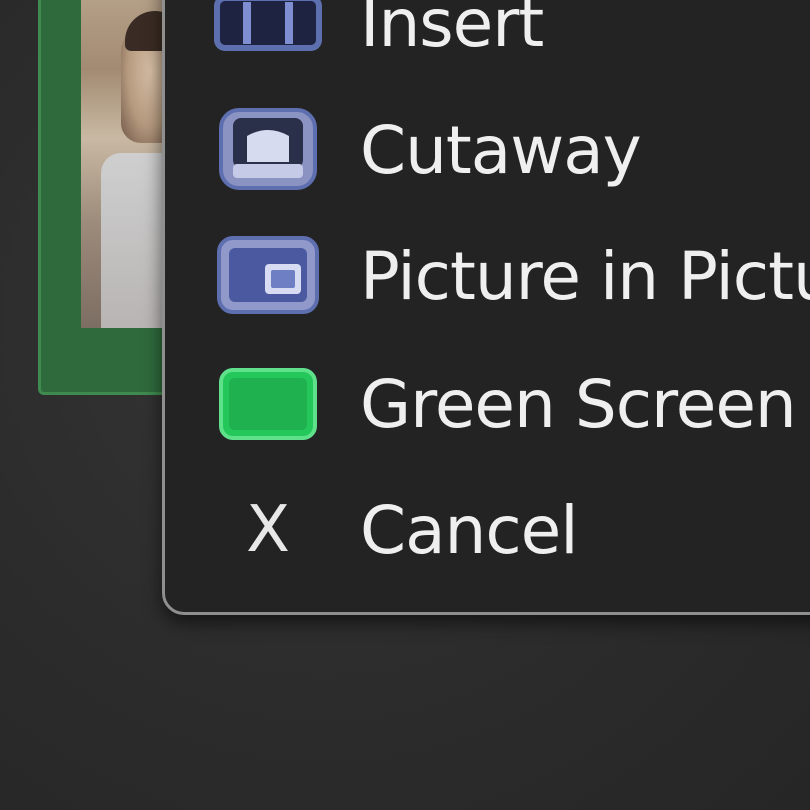 Image resolution: width=810 pixels, height=810 pixels. I want to click on menu-item-label: Green Screen, so click(578, 404).